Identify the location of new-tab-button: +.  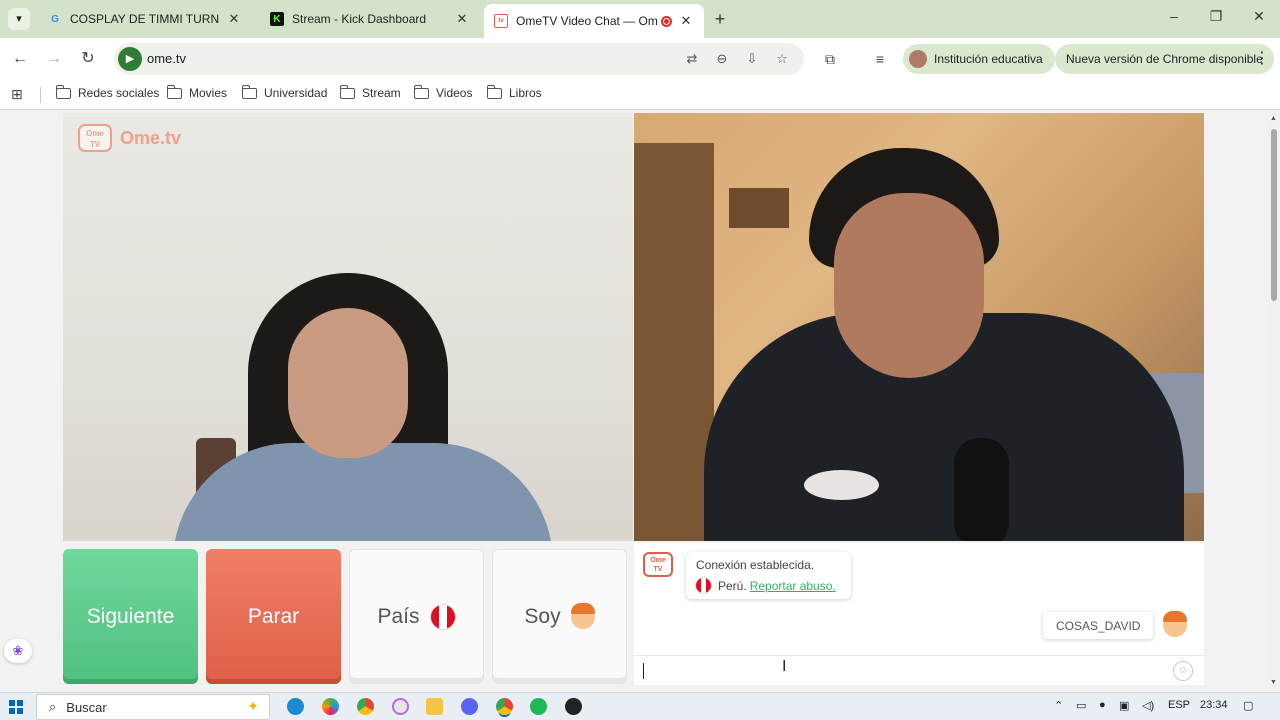
(720, 19).